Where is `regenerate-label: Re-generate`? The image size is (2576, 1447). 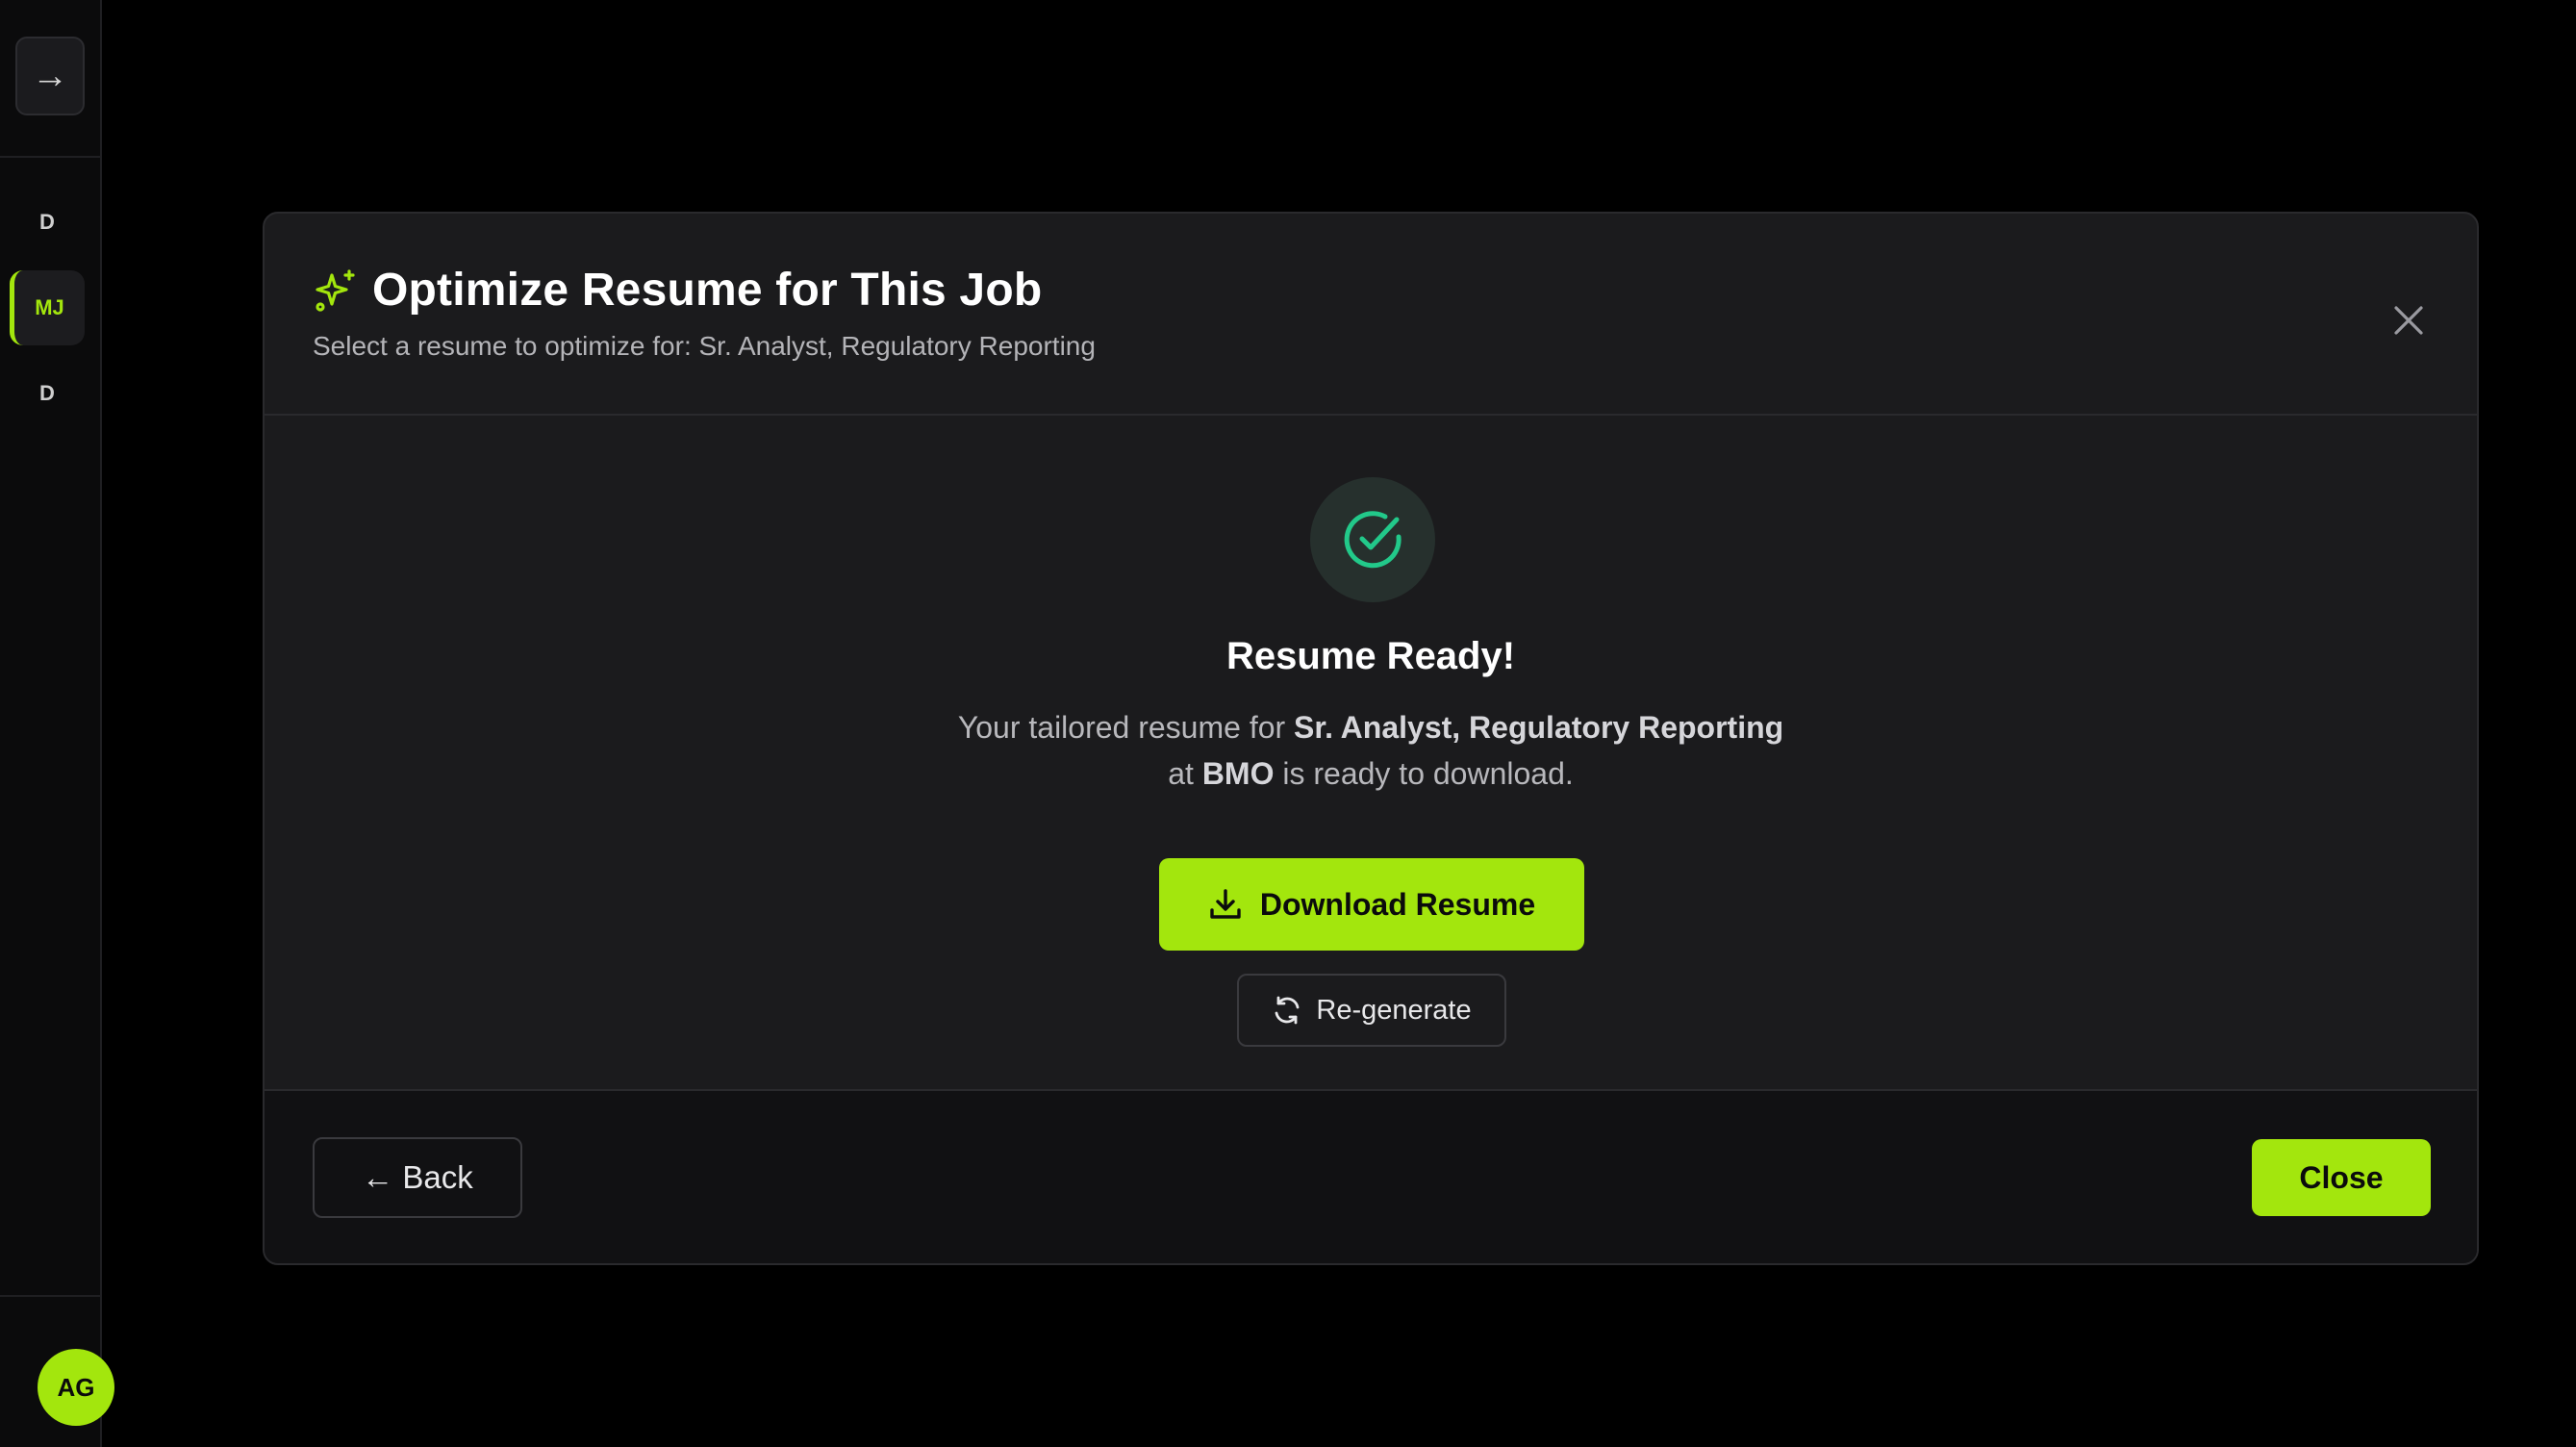
regenerate-label: Re-generate is located at coordinates (1394, 1010).